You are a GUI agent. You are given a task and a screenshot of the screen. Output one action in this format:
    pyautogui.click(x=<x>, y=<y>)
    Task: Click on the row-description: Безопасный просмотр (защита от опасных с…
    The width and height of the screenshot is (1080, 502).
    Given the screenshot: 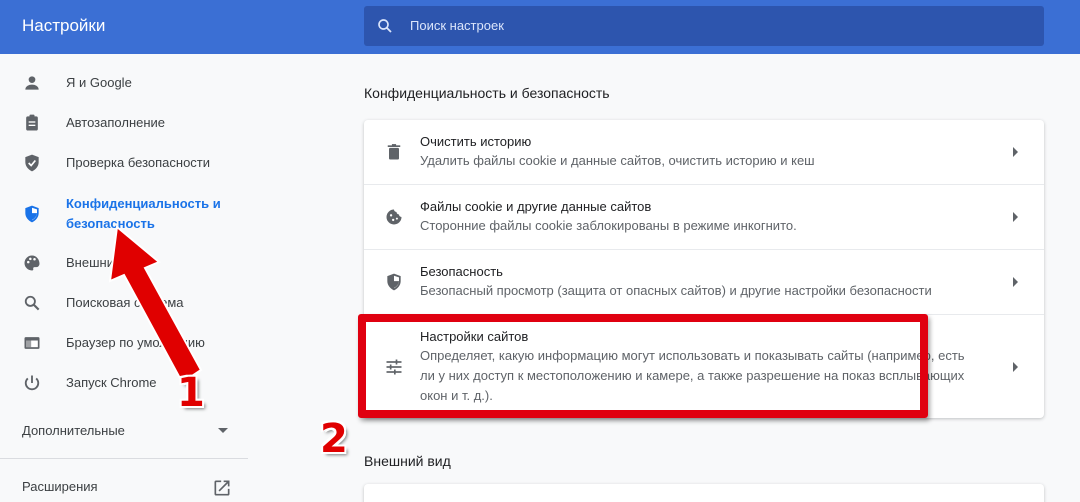 What is the action you would take?
    pyautogui.click(x=676, y=290)
    